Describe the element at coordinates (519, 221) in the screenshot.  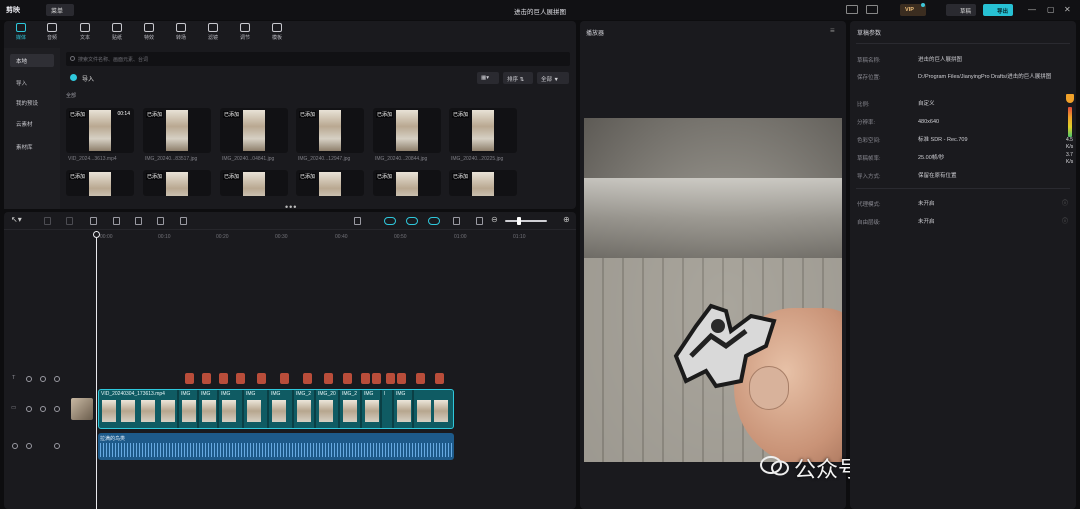
I see `zoom-handle` at that location.